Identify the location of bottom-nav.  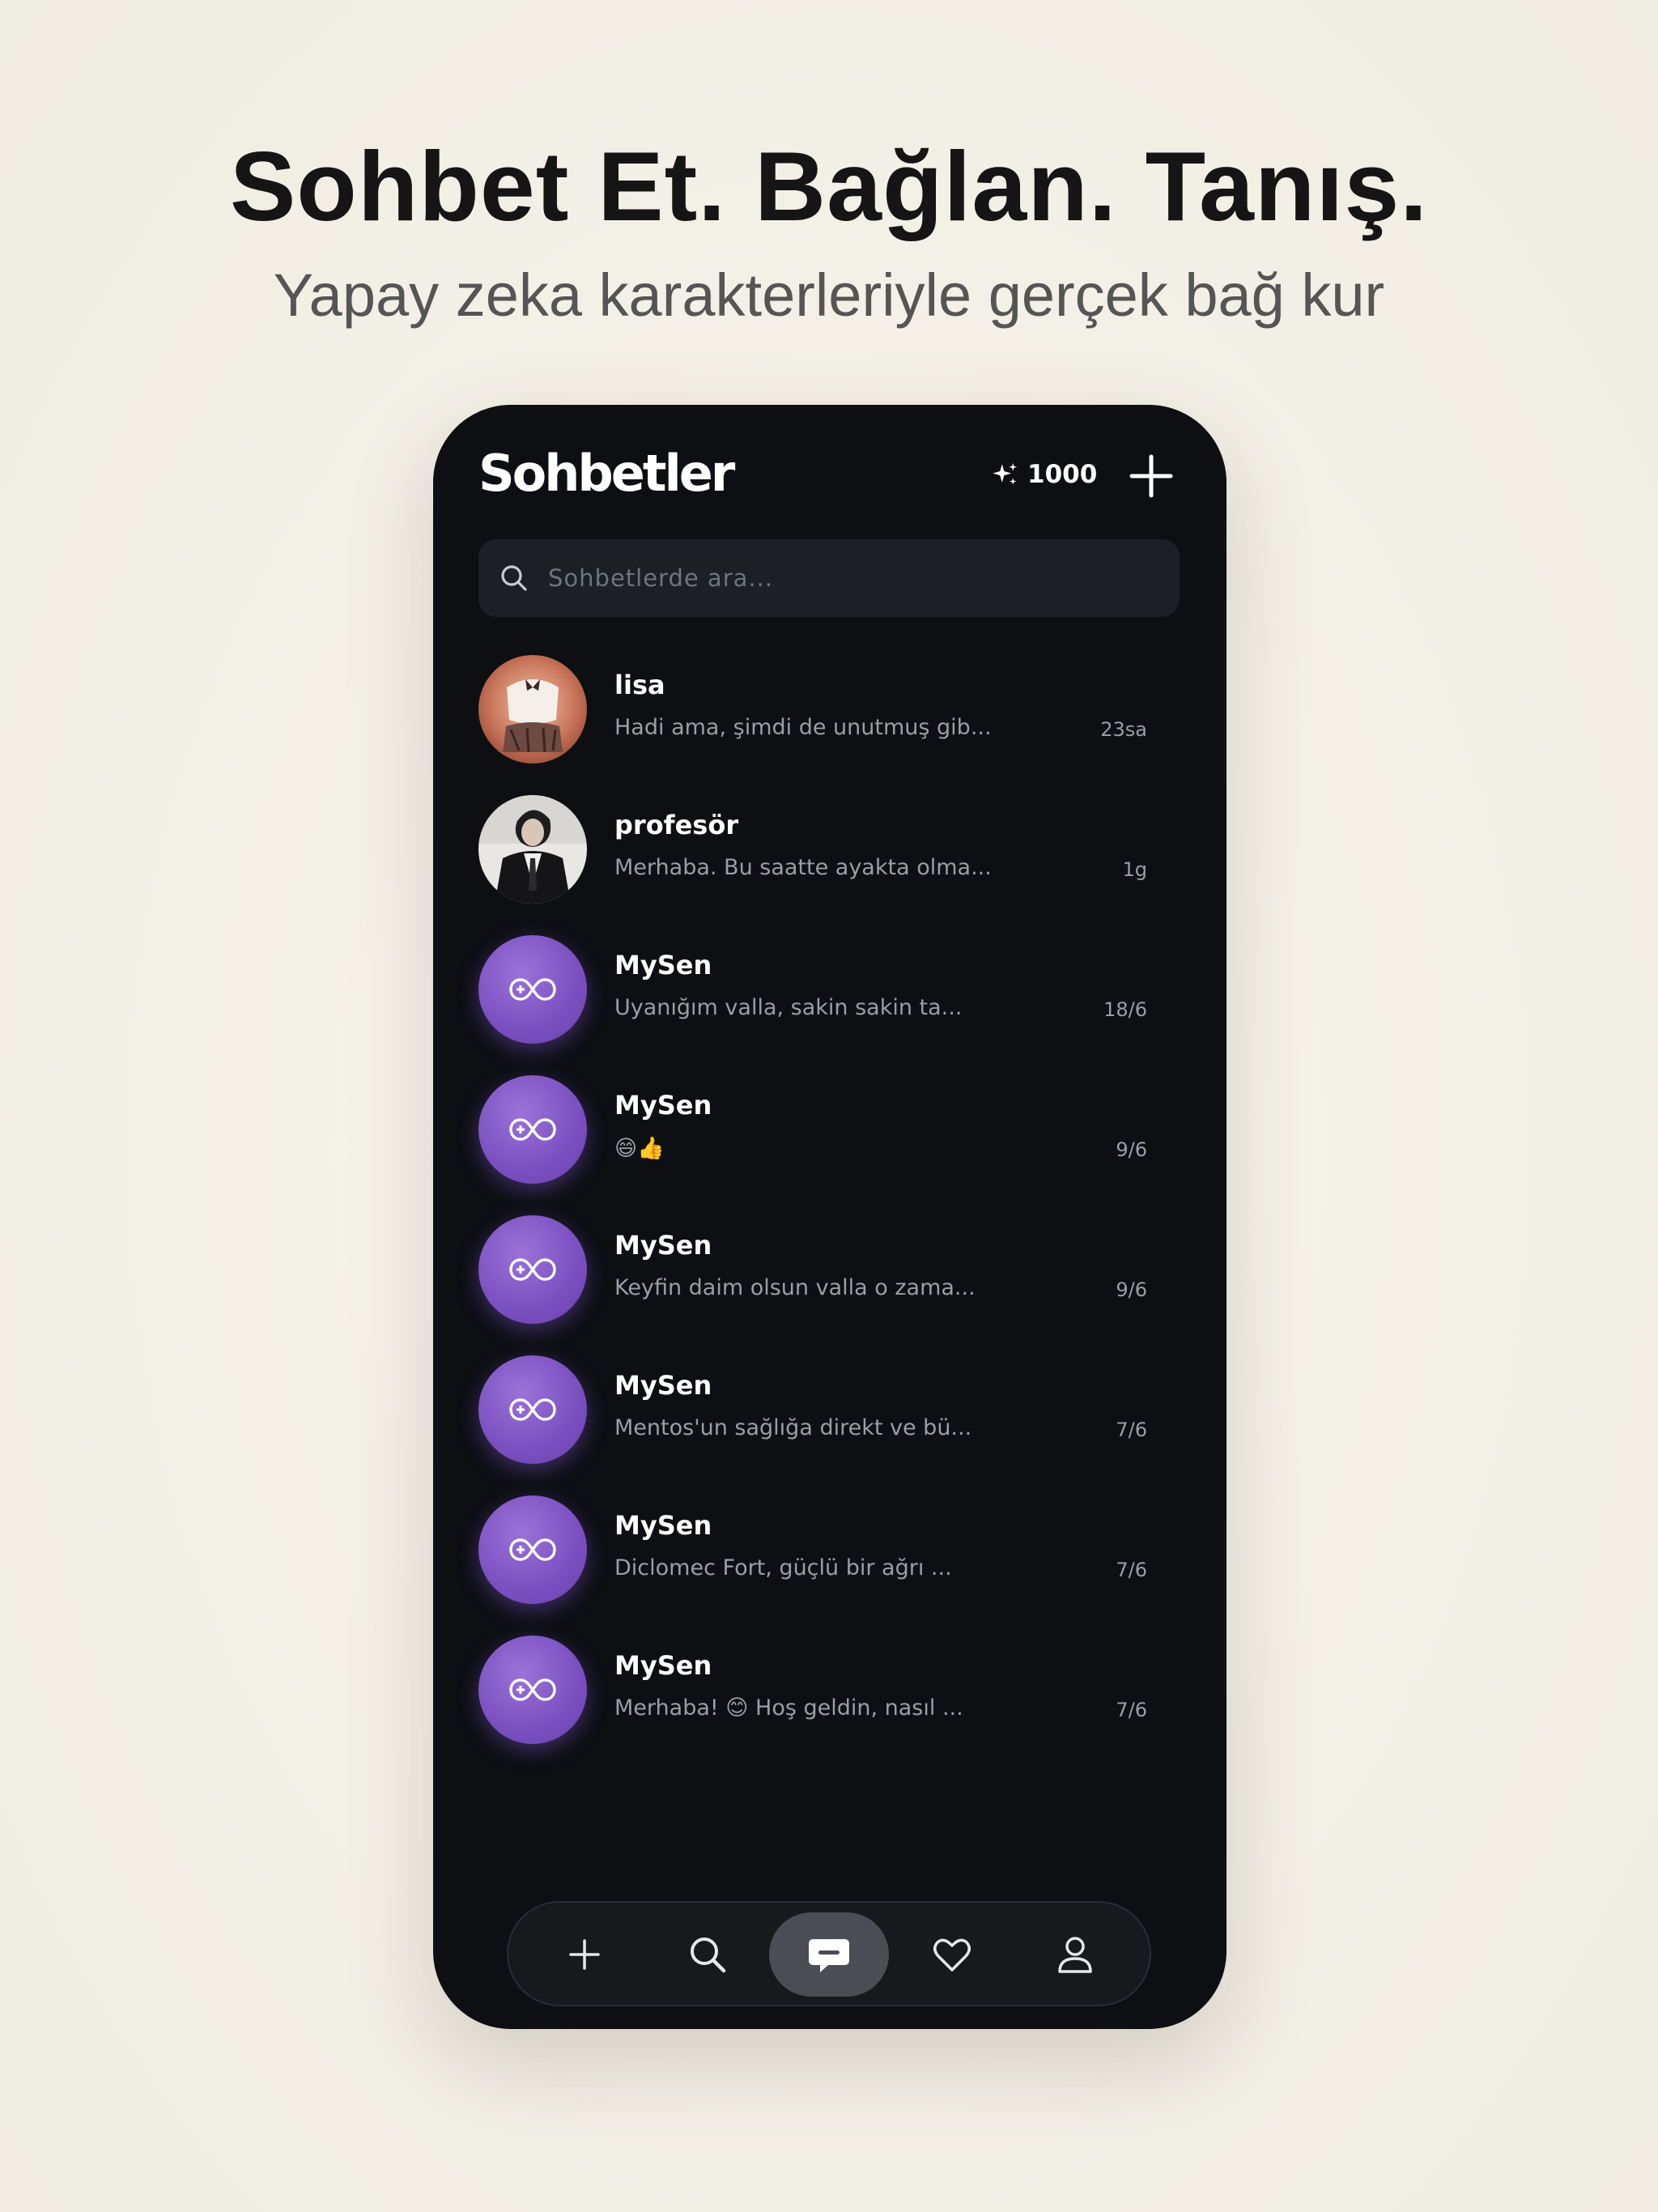
(829, 1954).